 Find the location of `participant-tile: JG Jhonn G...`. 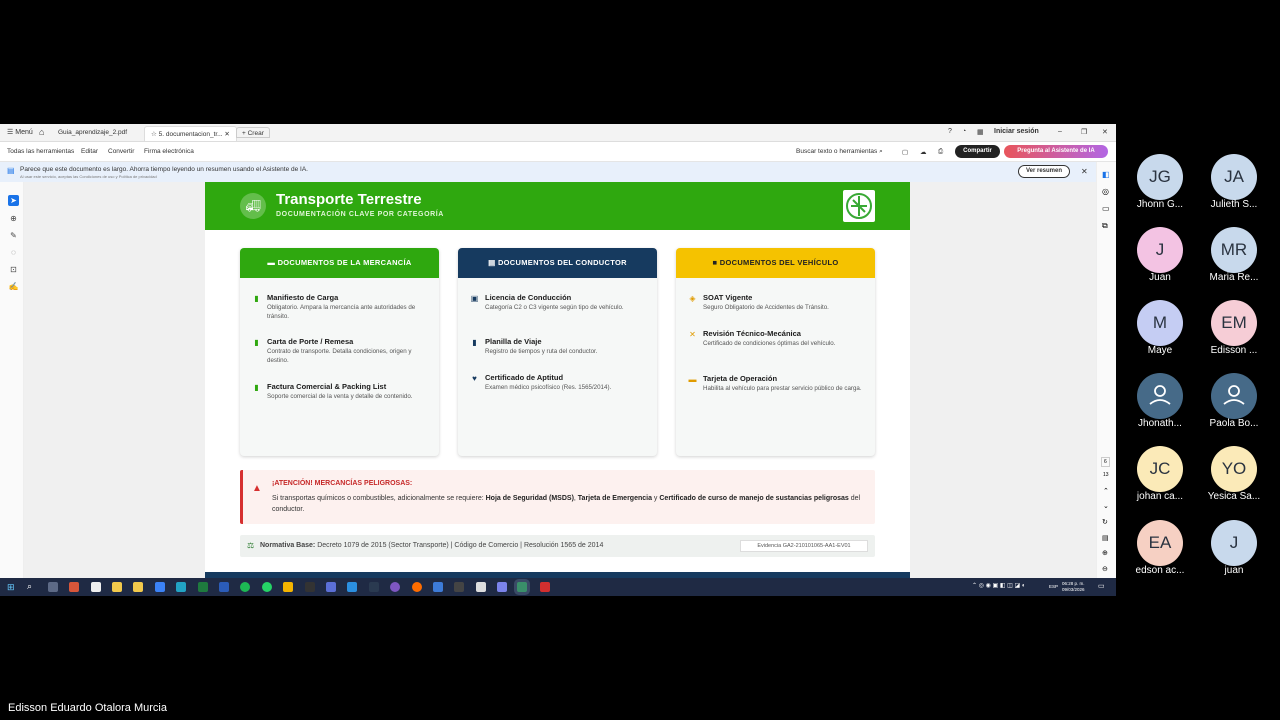

participant-tile: JG Jhonn G... is located at coordinates (1160, 186).